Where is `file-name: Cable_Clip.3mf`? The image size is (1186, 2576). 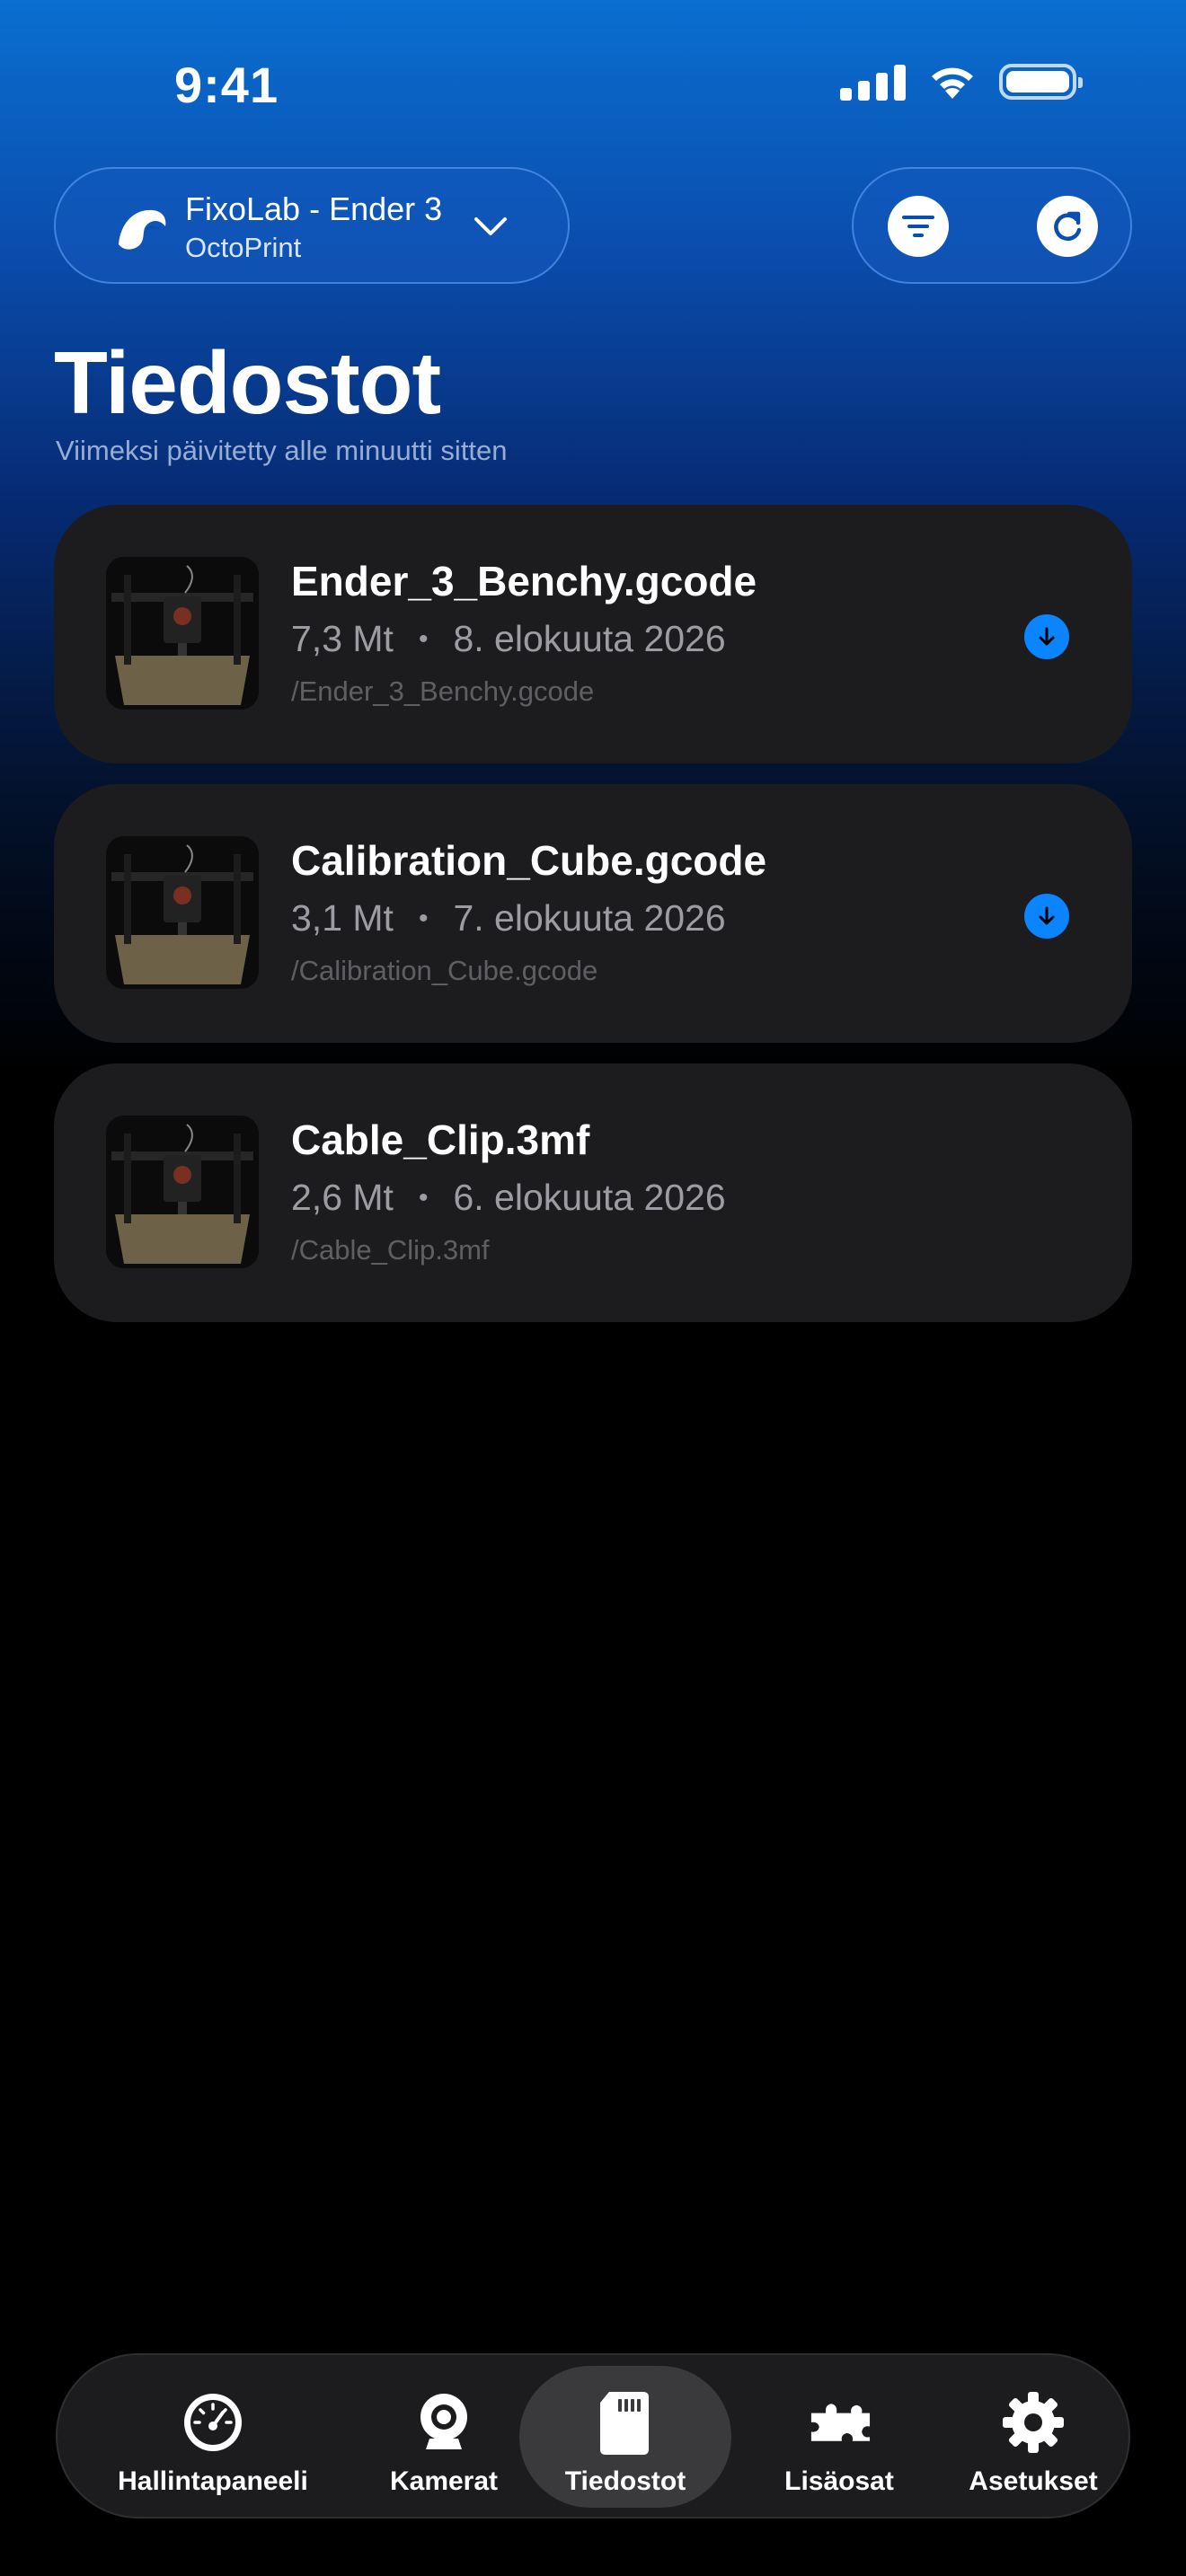 file-name: Cable_Clip.3mf is located at coordinates (440, 1139).